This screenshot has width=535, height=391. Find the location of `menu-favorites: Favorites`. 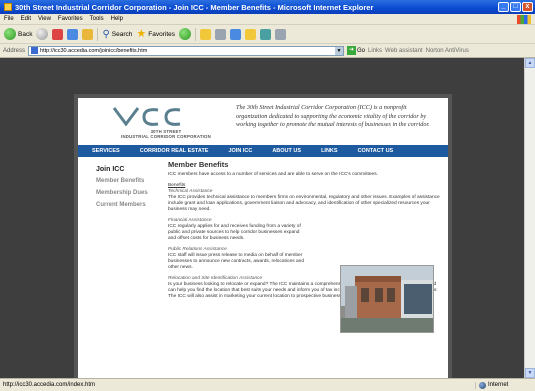

menu-favorites: Favorites is located at coordinates (70, 19).